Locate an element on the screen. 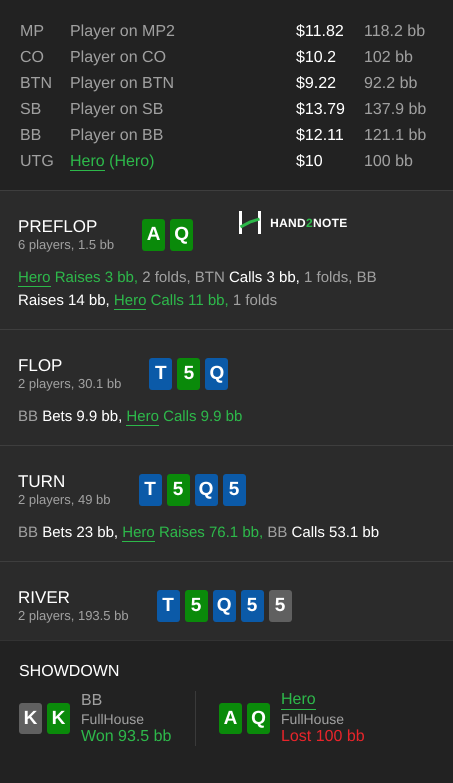  stack-amount: $11.82 is located at coordinates (320, 32).